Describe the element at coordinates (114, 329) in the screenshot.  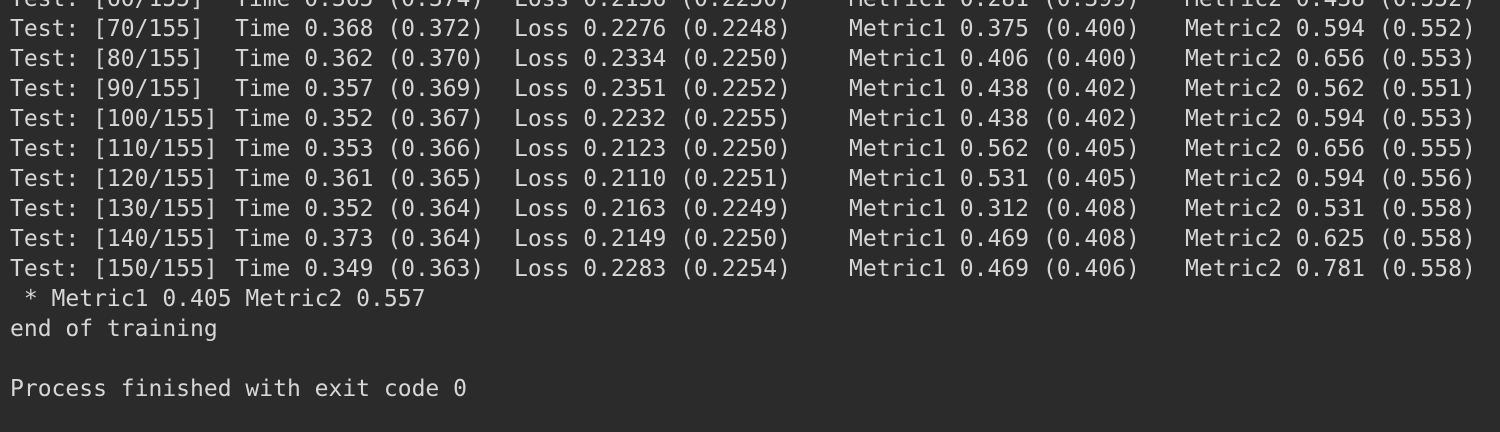
I see `end-of-training-line: end of training` at that location.